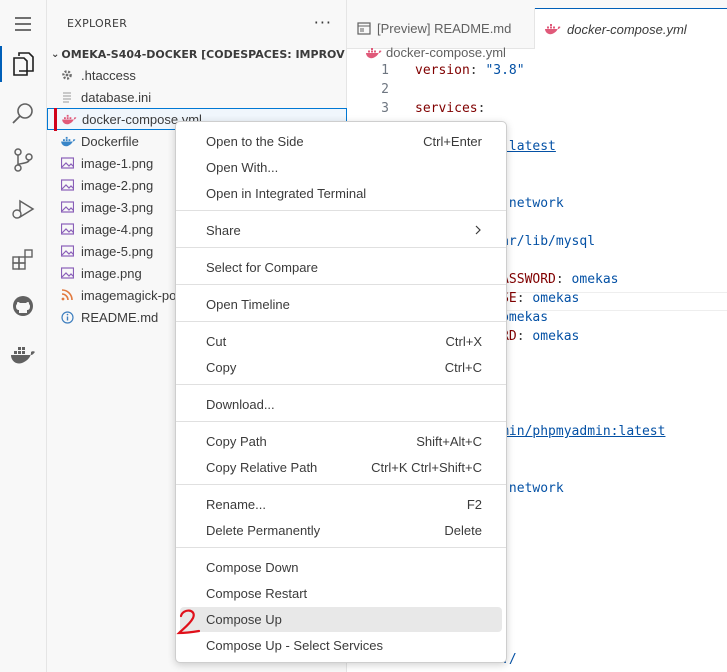 The height and width of the screenshot is (672, 727). I want to click on menu-item-open-to-the-side: Open to the Side Ctrl+Enter, so click(341, 141).